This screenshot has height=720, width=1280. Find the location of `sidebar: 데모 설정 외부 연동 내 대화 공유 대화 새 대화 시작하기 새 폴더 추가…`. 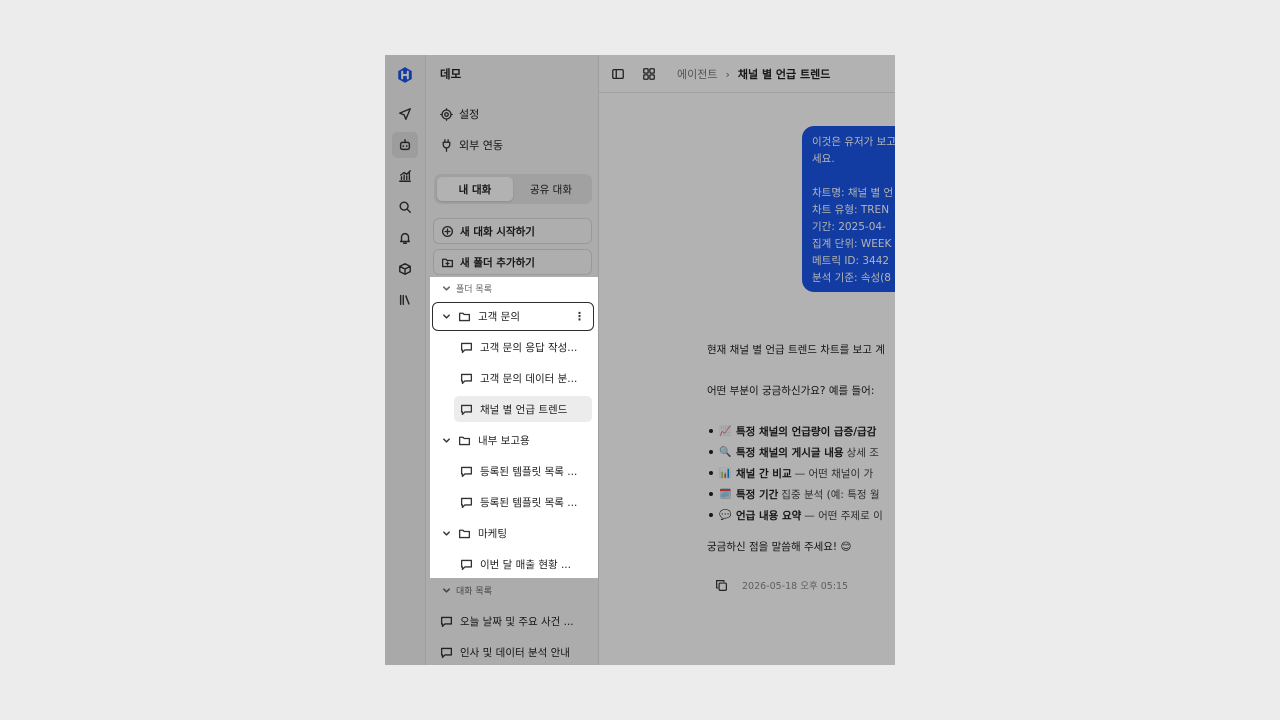

sidebar: 데모 설정 외부 연동 내 대화 공유 대화 새 대화 시작하기 새 폴더 추가… is located at coordinates (512, 360).